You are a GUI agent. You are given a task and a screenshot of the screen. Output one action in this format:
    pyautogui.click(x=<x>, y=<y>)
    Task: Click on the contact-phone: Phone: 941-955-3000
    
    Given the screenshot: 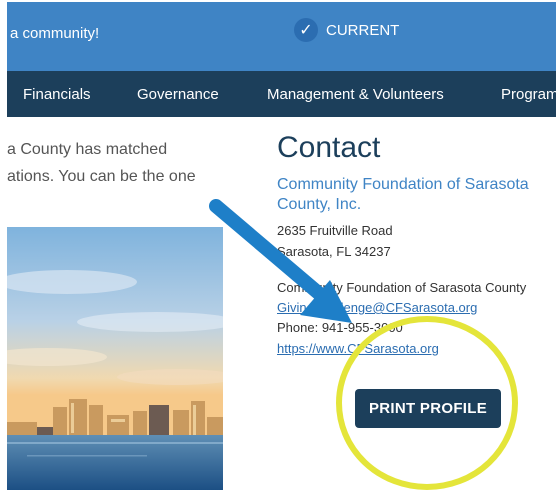 What is the action you would take?
    pyautogui.click(x=340, y=327)
    